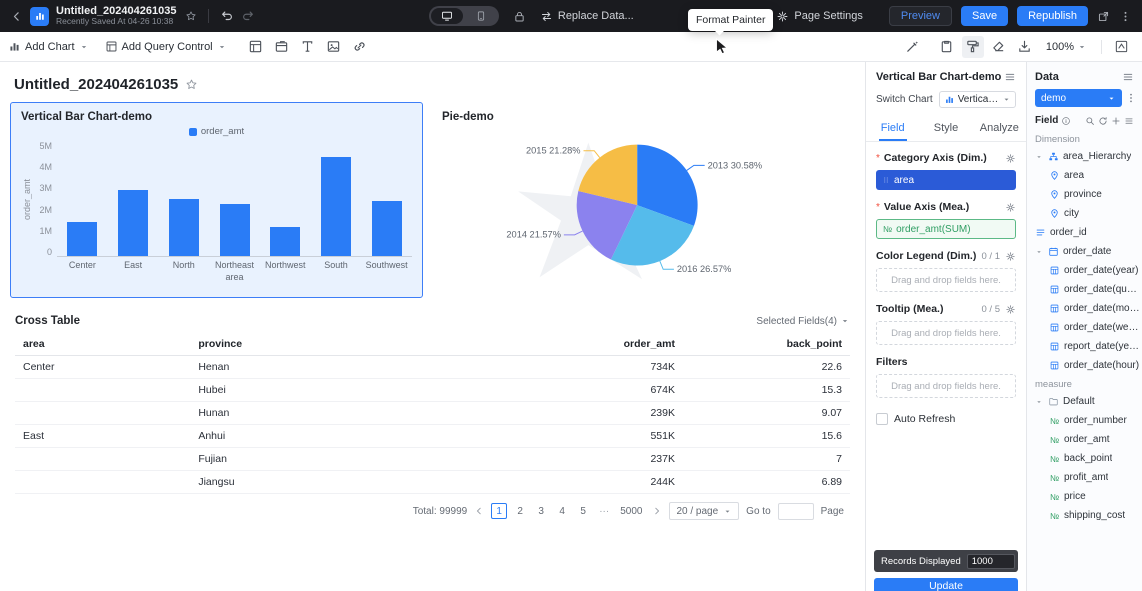 The height and width of the screenshot is (591, 1142). Describe the element at coordinates (1084, 213) in the screenshot. I see `field-item-city: city` at that location.